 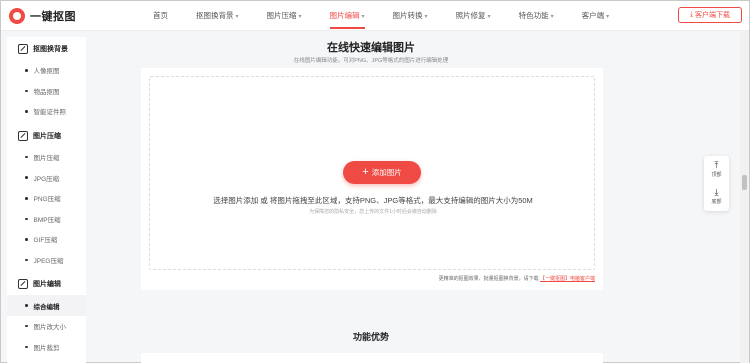 I want to click on sidebar-item-label: 物品抠图, so click(x=46, y=92).